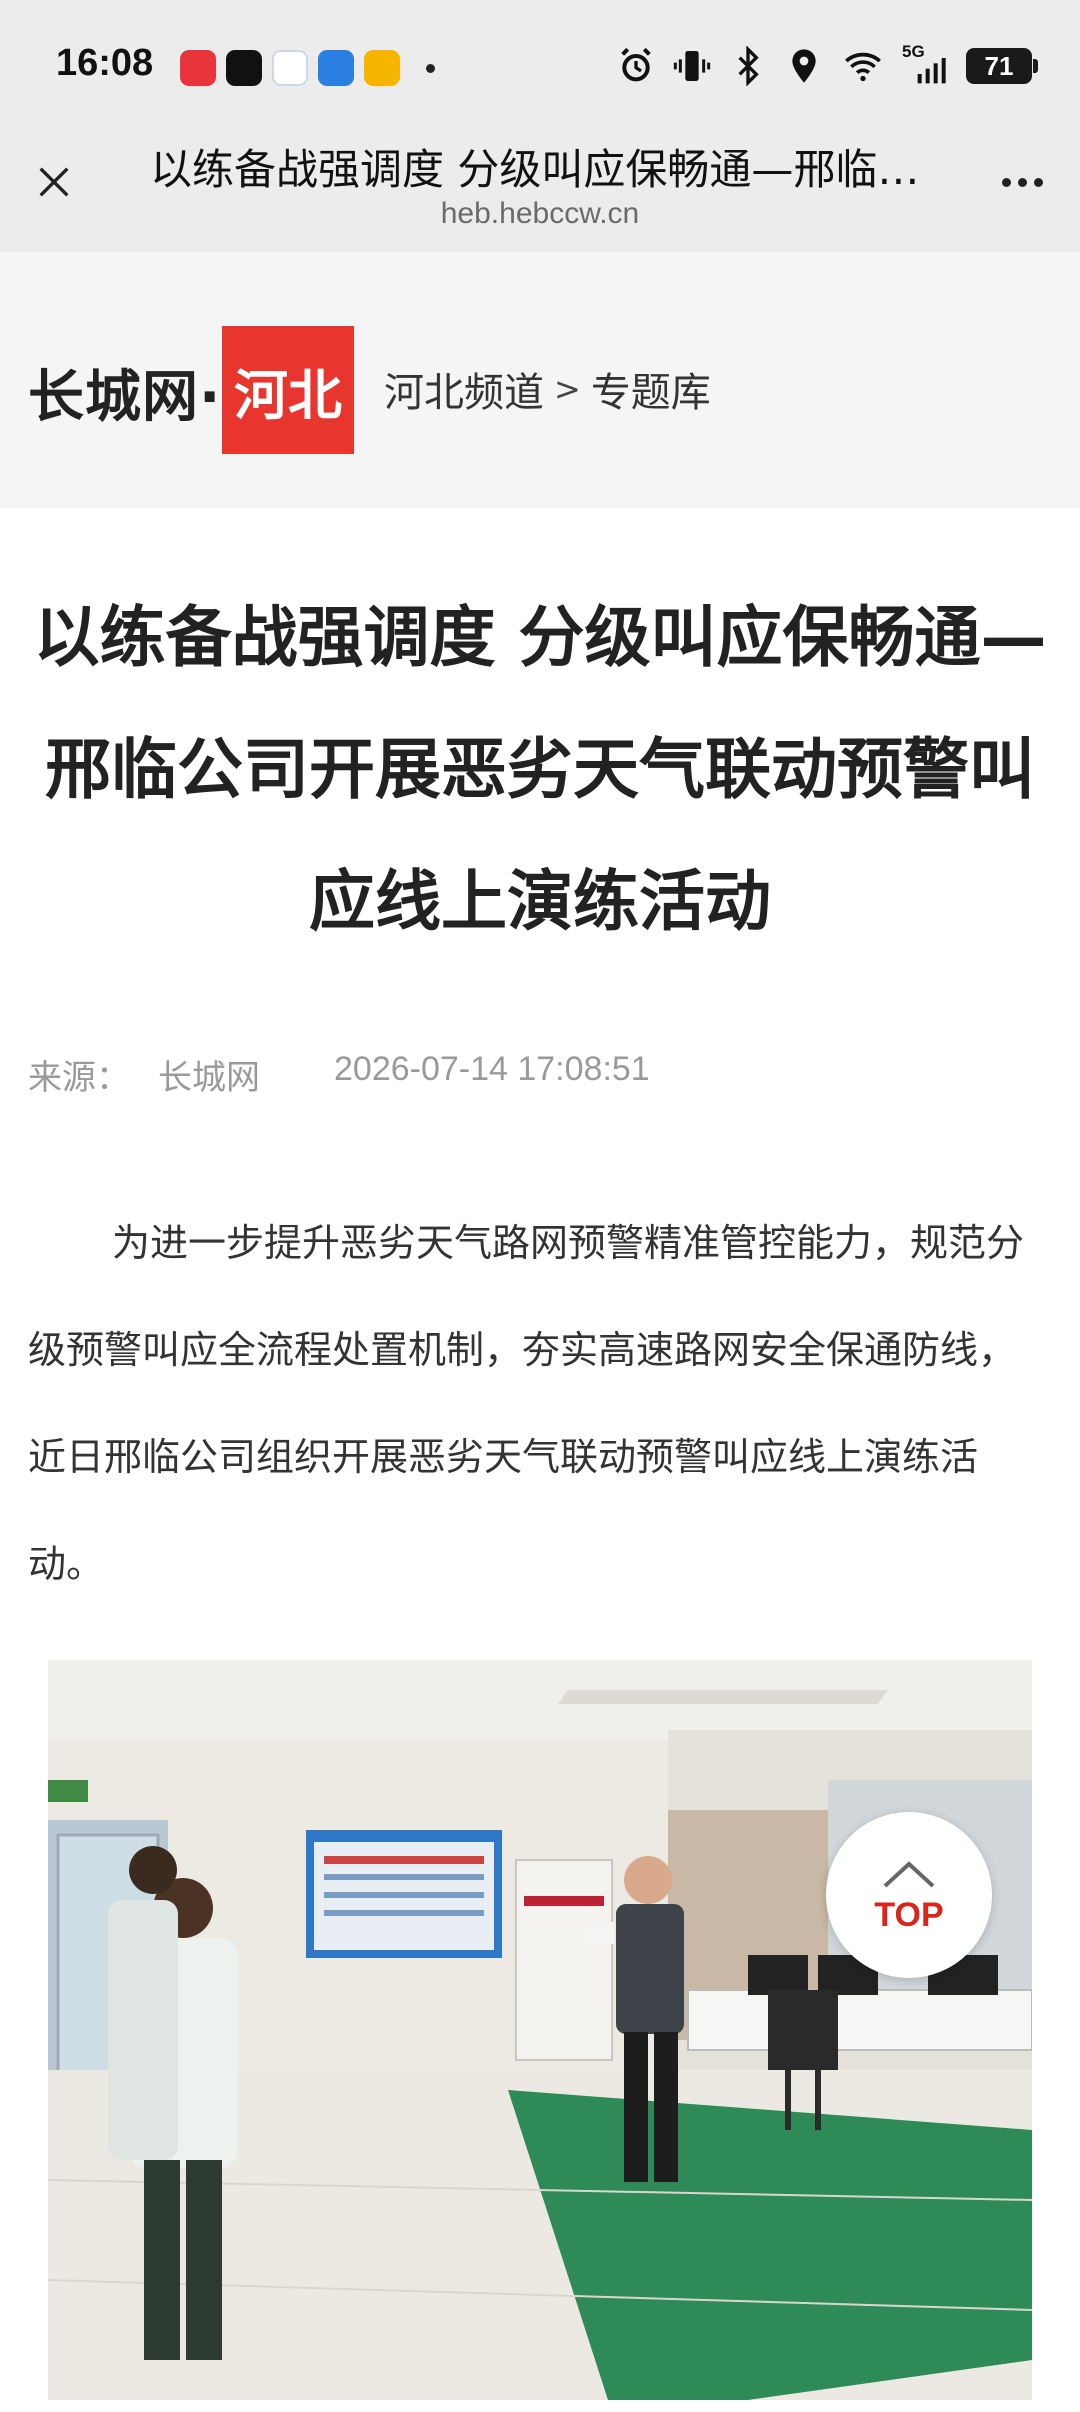  Describe the element at coordinates (105, 63) in the screenshot. I see `status-time: 16:08` at that location.